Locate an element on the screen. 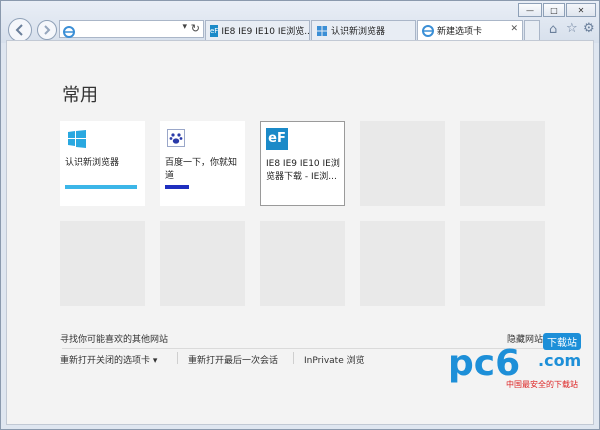 This screenshot has width=600, height=430. forward-button is located at coordinates (47, 30).